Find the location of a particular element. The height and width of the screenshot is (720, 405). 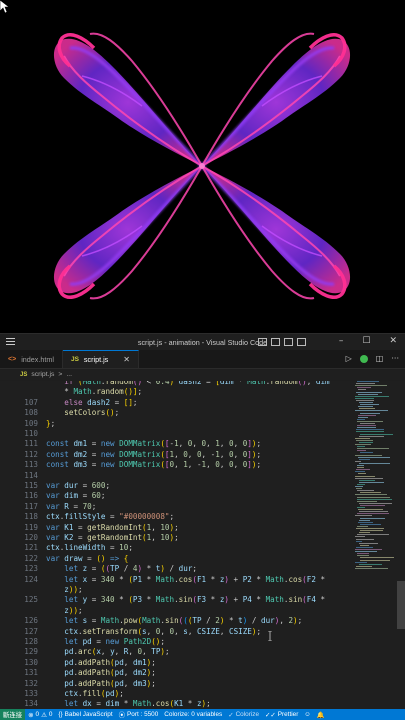

code-line: var dur = 600; is located at coordinates (78, 486).